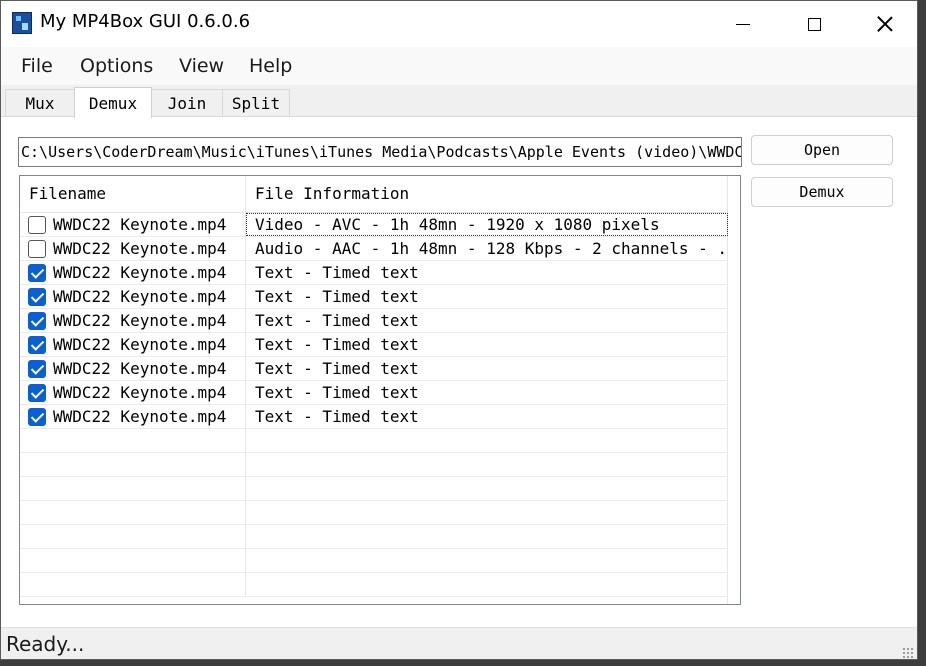 The image size is (926, 666). Describe the element at coordinates (187, 103) in the screenshot. I see `tab-join: Join` at that location.